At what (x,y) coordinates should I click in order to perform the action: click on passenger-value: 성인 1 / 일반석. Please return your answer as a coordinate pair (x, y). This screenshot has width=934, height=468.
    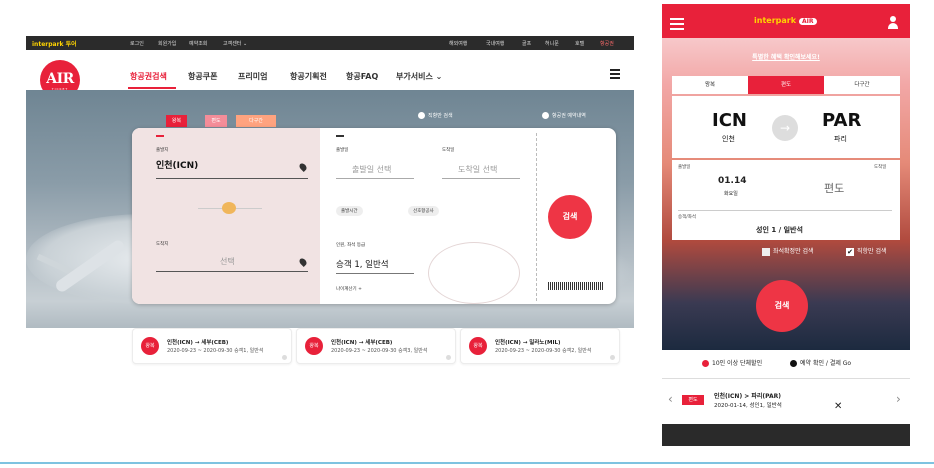
    Looking at the image, I should click on (779, 230).